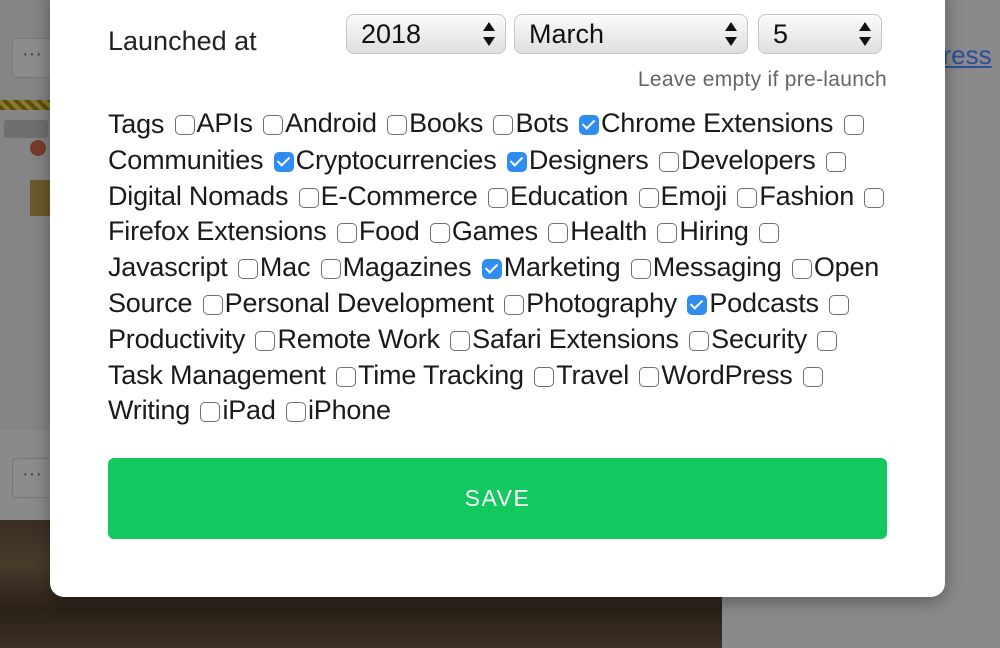 Image resolution: width=1000 pixels, height=648 pixels. Describe the element at coordinates (759, 339) in the screenshot. I see `tag-label: Security` at that location.